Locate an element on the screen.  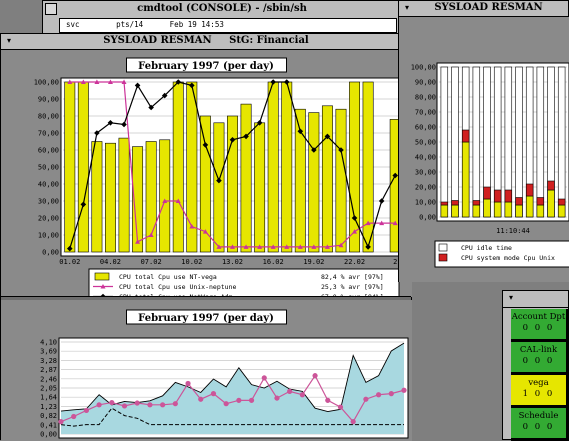
x-tick-label: 13.02 is located at coordinates (232, 262).